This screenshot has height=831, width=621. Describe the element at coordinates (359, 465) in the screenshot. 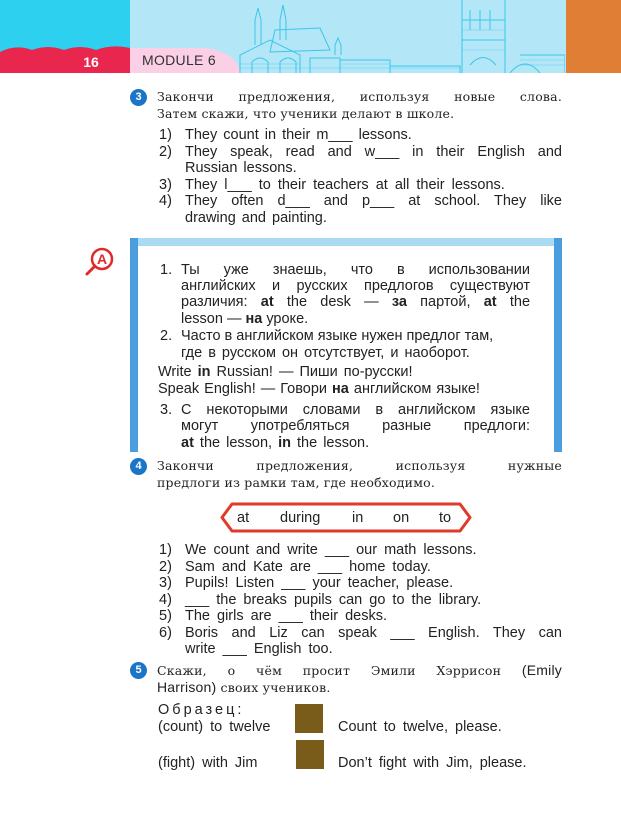

I see `task4-instruction-line1: Закончи предложения, используя нужные` at that location.